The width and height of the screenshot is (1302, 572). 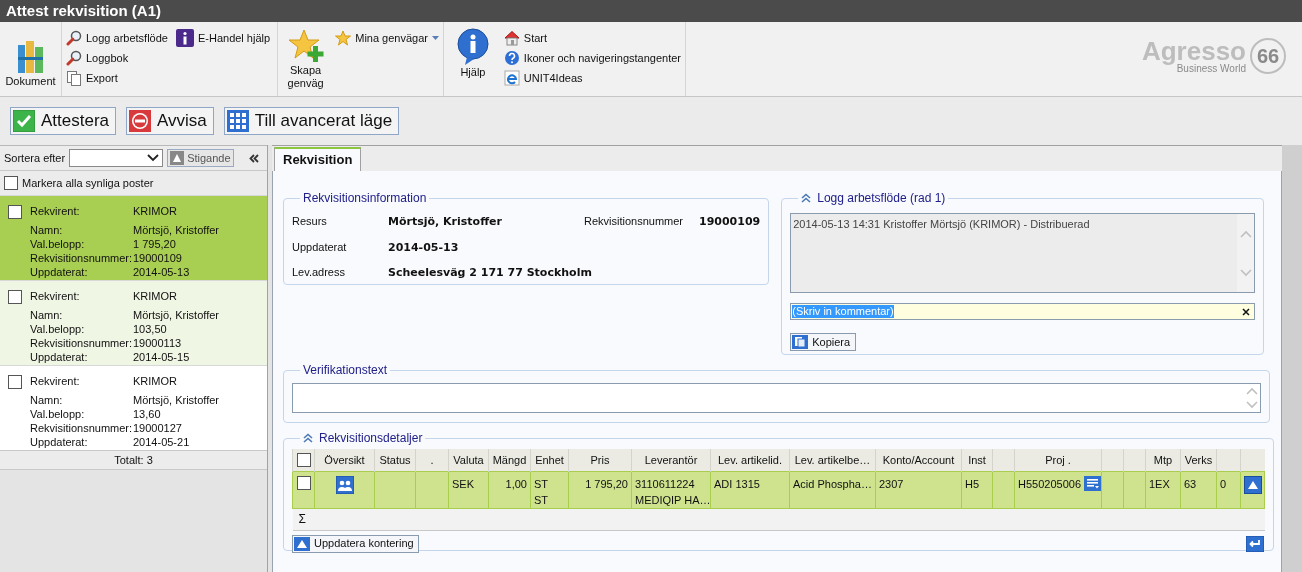 I want to click on action-button: Attestera, so click(x=63, y=121).